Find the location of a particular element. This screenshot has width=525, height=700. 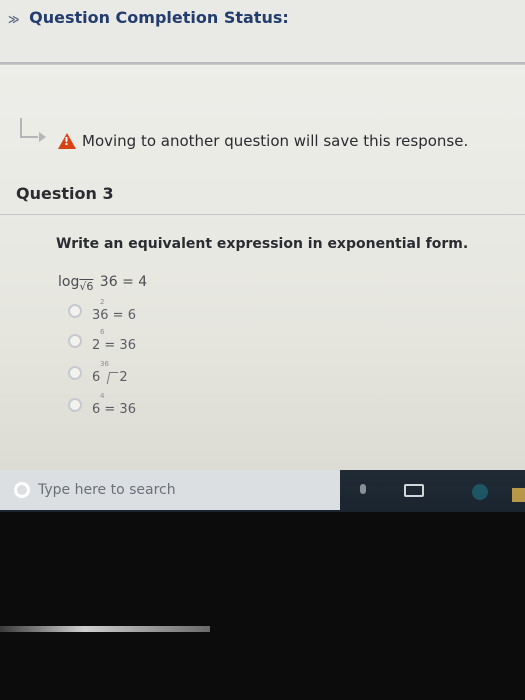

answer-option-1: 2 36 = 6 is located at coordinates (102, 310).